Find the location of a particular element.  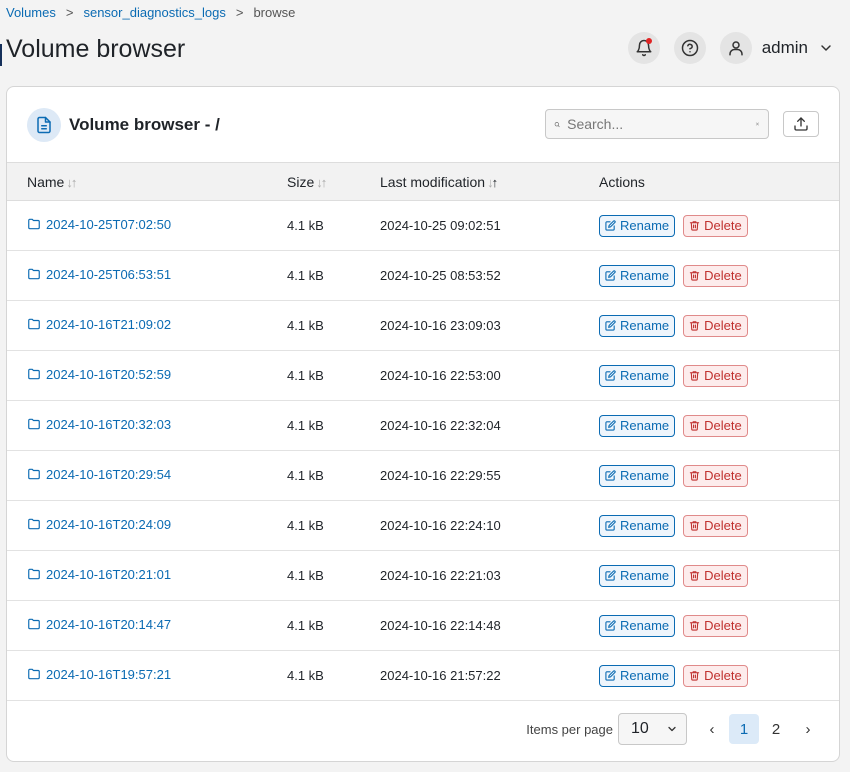

upload-button is located at coordinates (801, 124).